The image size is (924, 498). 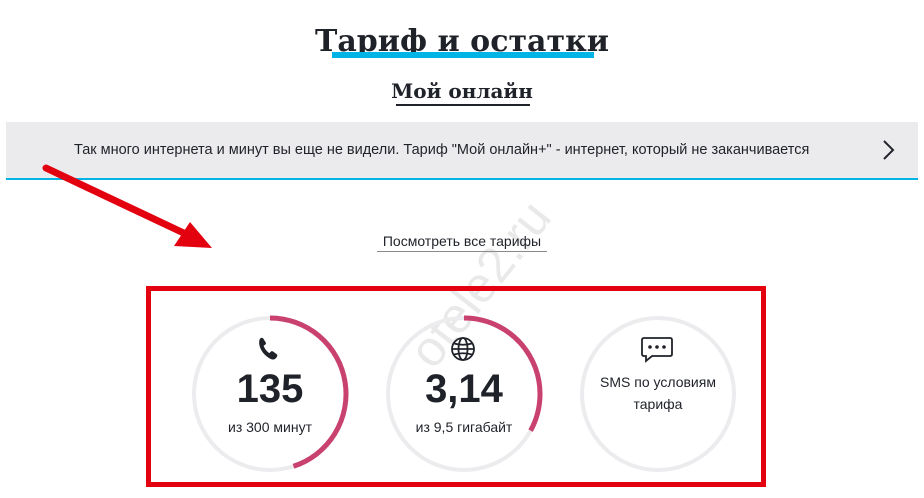 I want to click on phone-icon, so click(x=270, y=349).